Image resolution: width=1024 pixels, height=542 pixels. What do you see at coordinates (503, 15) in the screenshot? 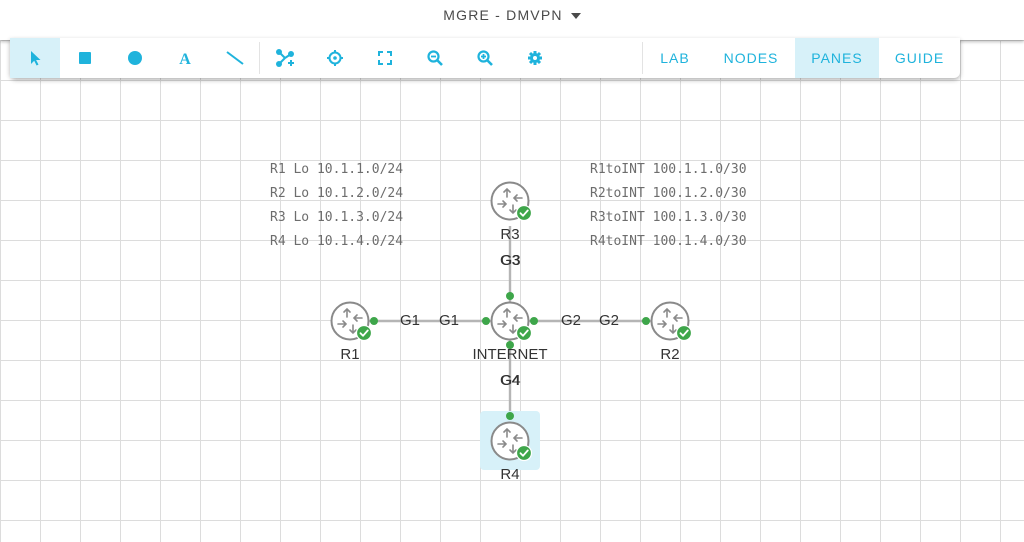
I see `lab-title-text: MGRE - DMVPN` at bounding box center [503, 15].